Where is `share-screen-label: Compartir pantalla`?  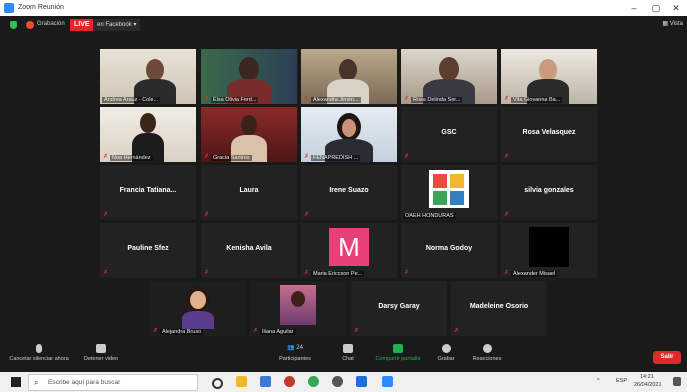
share-screen-label: Compartir pantalla is located at coordinates (398, 359).